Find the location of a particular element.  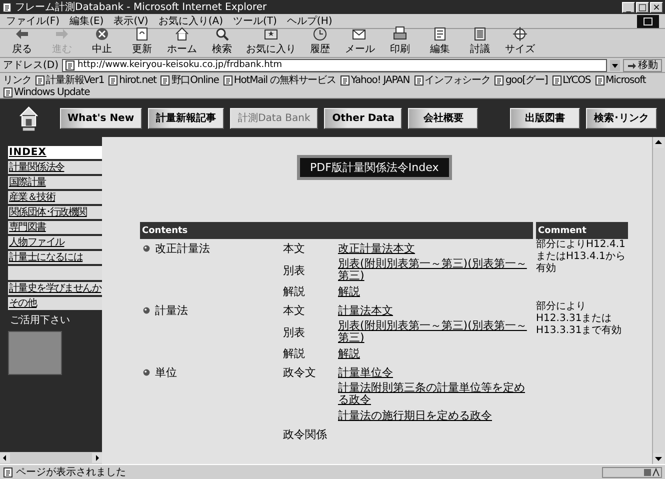

browser-logo-icon is located at coordinates (648, 21).